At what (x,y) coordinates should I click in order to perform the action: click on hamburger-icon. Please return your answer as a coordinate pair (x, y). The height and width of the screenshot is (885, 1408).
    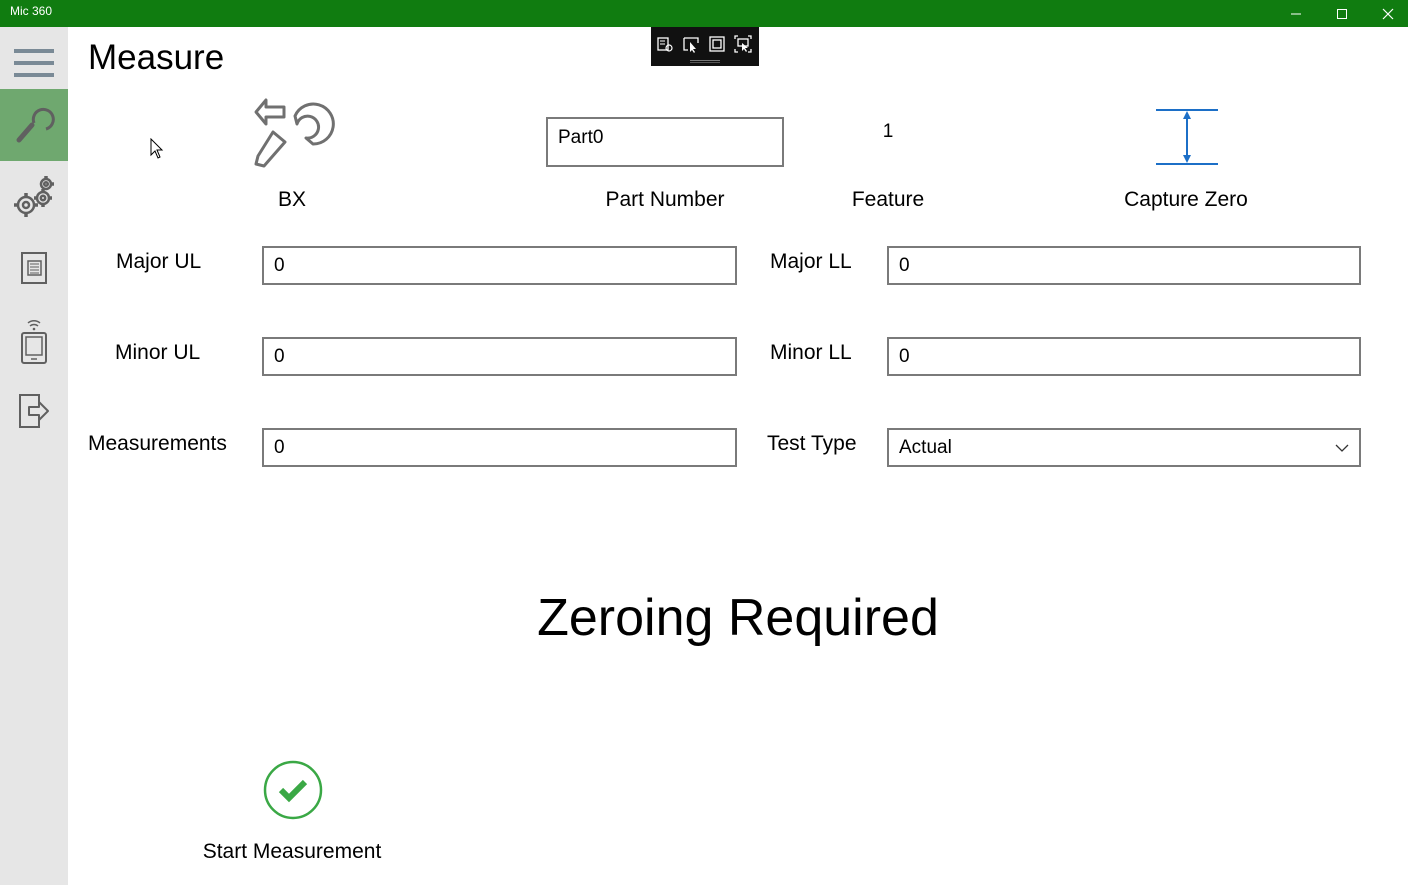
    Looking at the image, I should click on (34, 63).